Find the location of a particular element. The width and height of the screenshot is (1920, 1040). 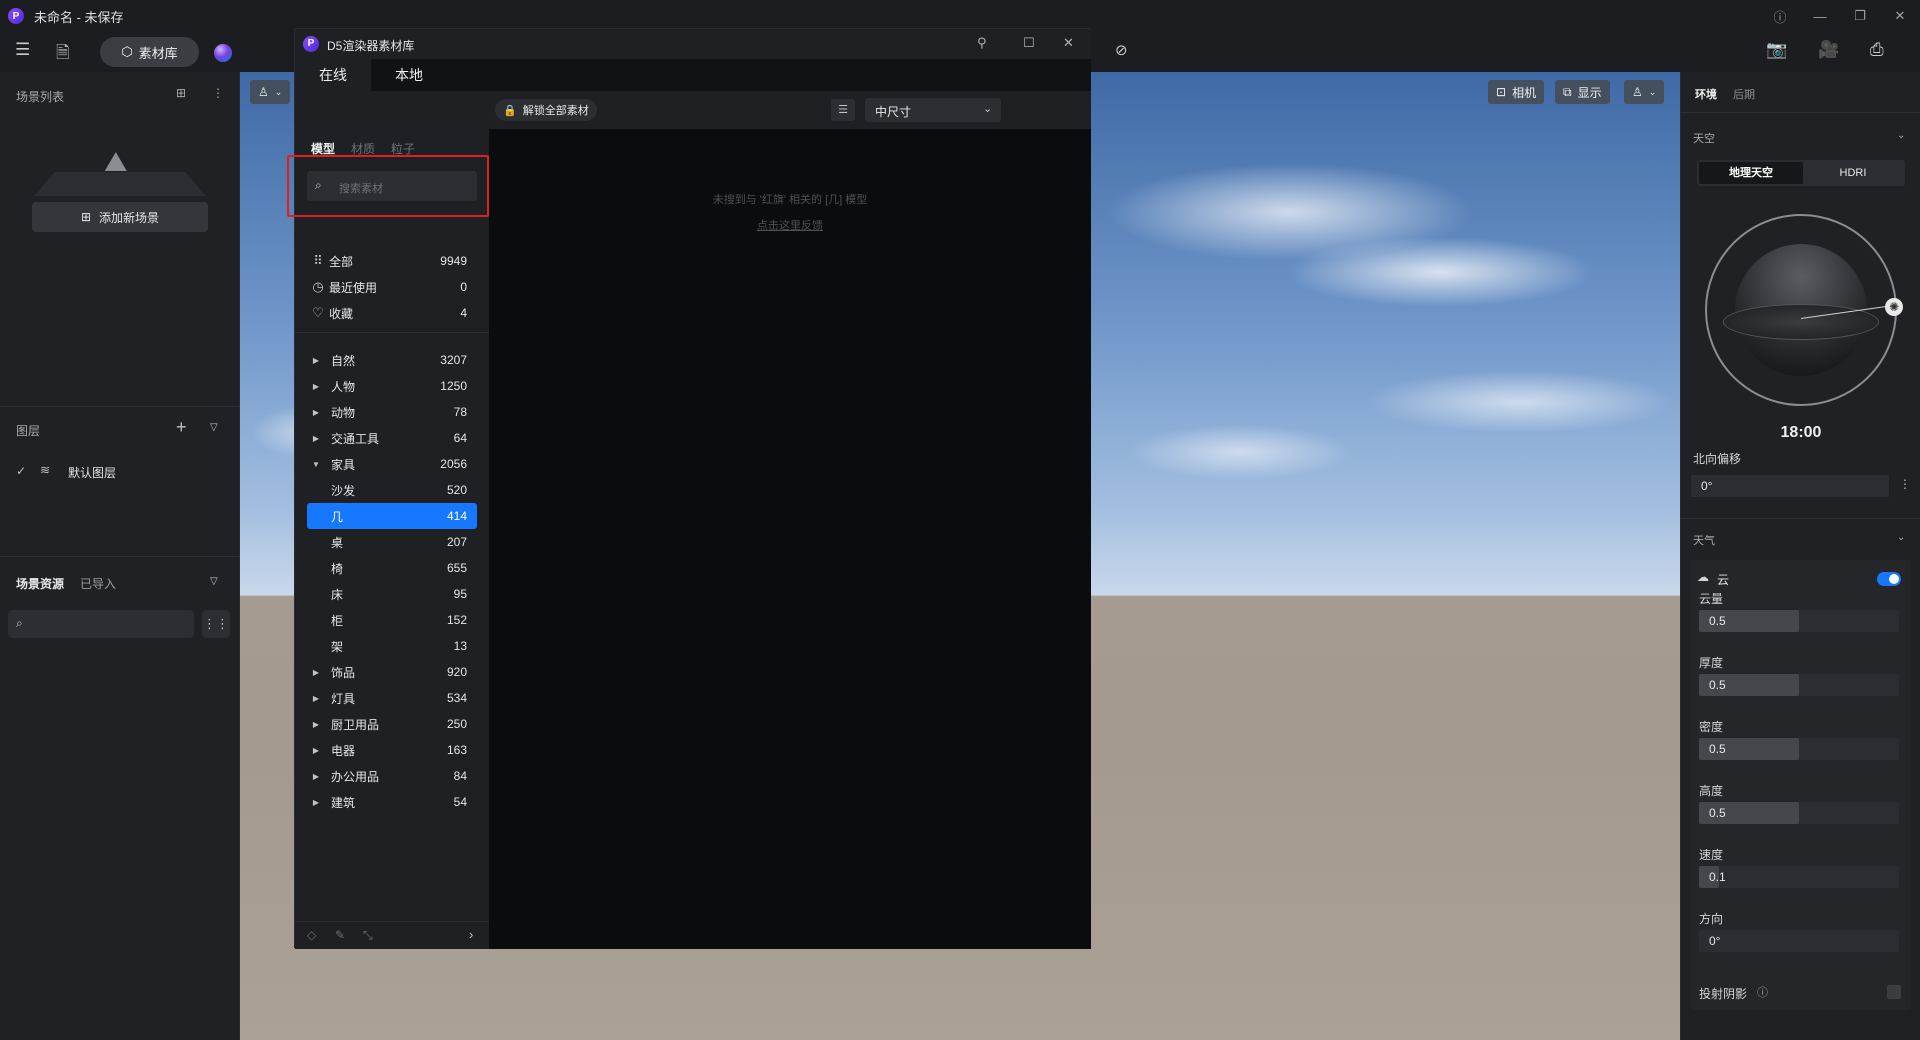

weather-param-slider: 0° is located at coordinates (1799, 941).